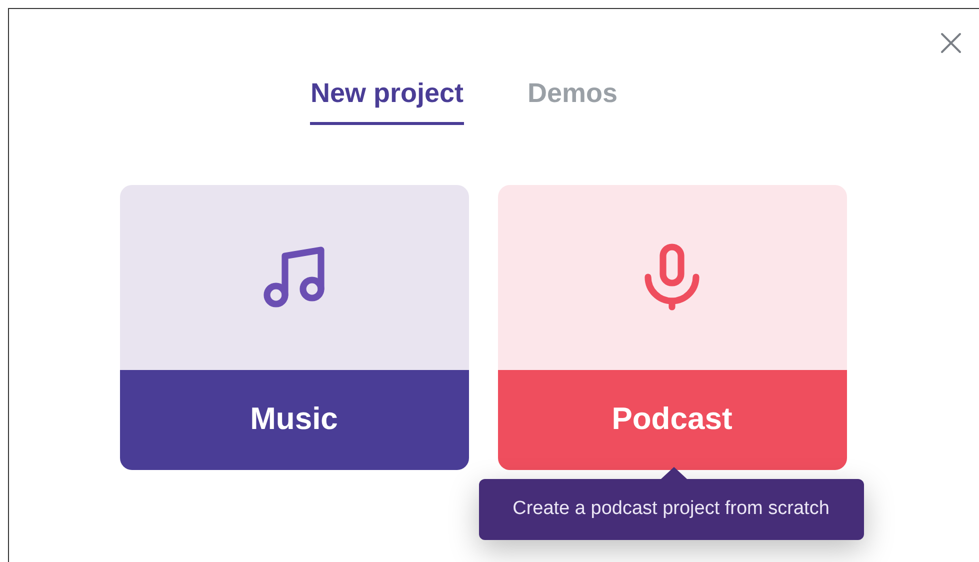  What do you see at coordinates (387, 98) in the screenshot?
I see `tab: New project` at bounding box center [387, 98].